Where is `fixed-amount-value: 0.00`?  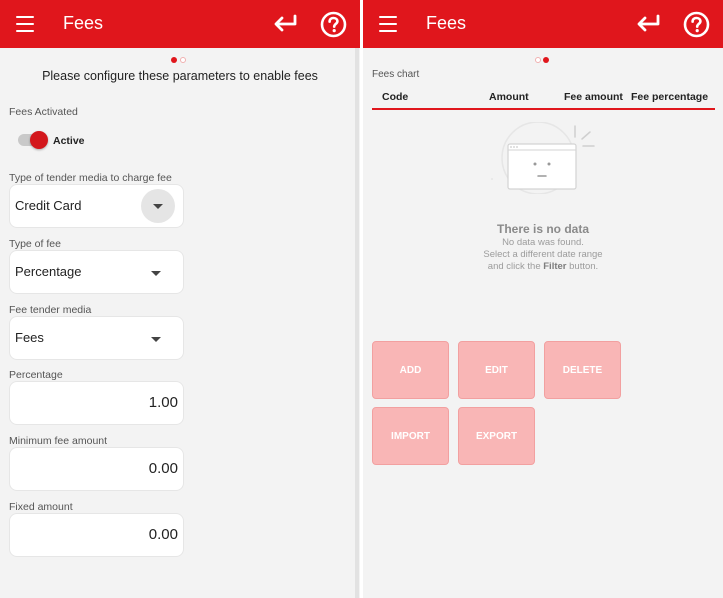
fixed-amount-value: 0.00 is located at coordinates (163, 534).